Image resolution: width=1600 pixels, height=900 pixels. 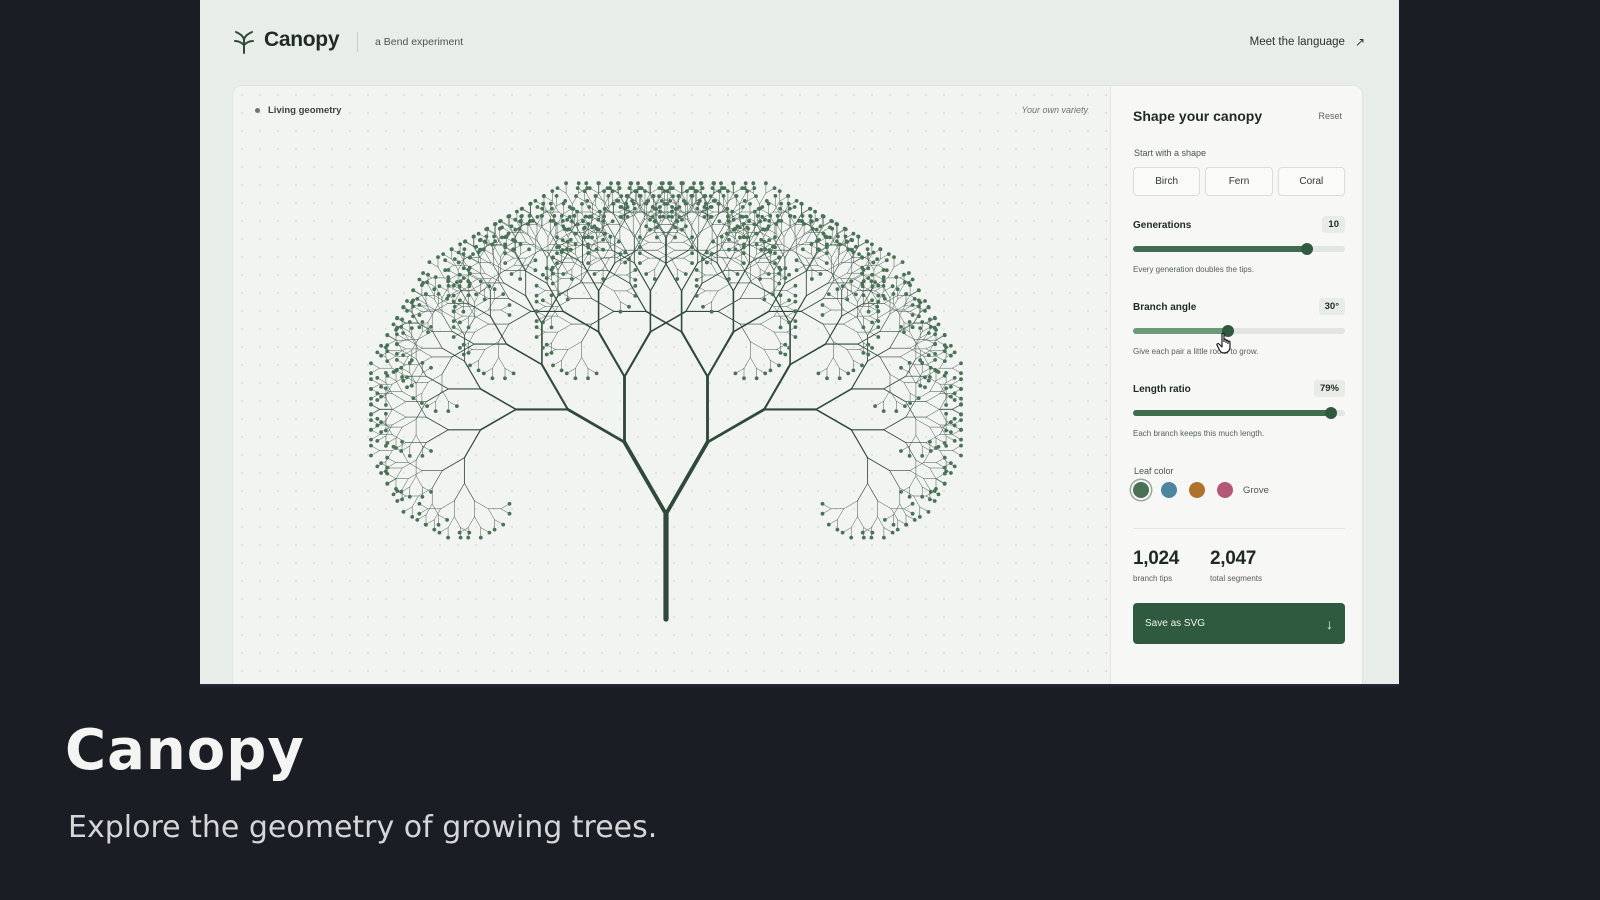 What do you see at coordinates (1197, 490) in the screenshot?
I see `swatch-orange` at bounding box center [1197, 490].